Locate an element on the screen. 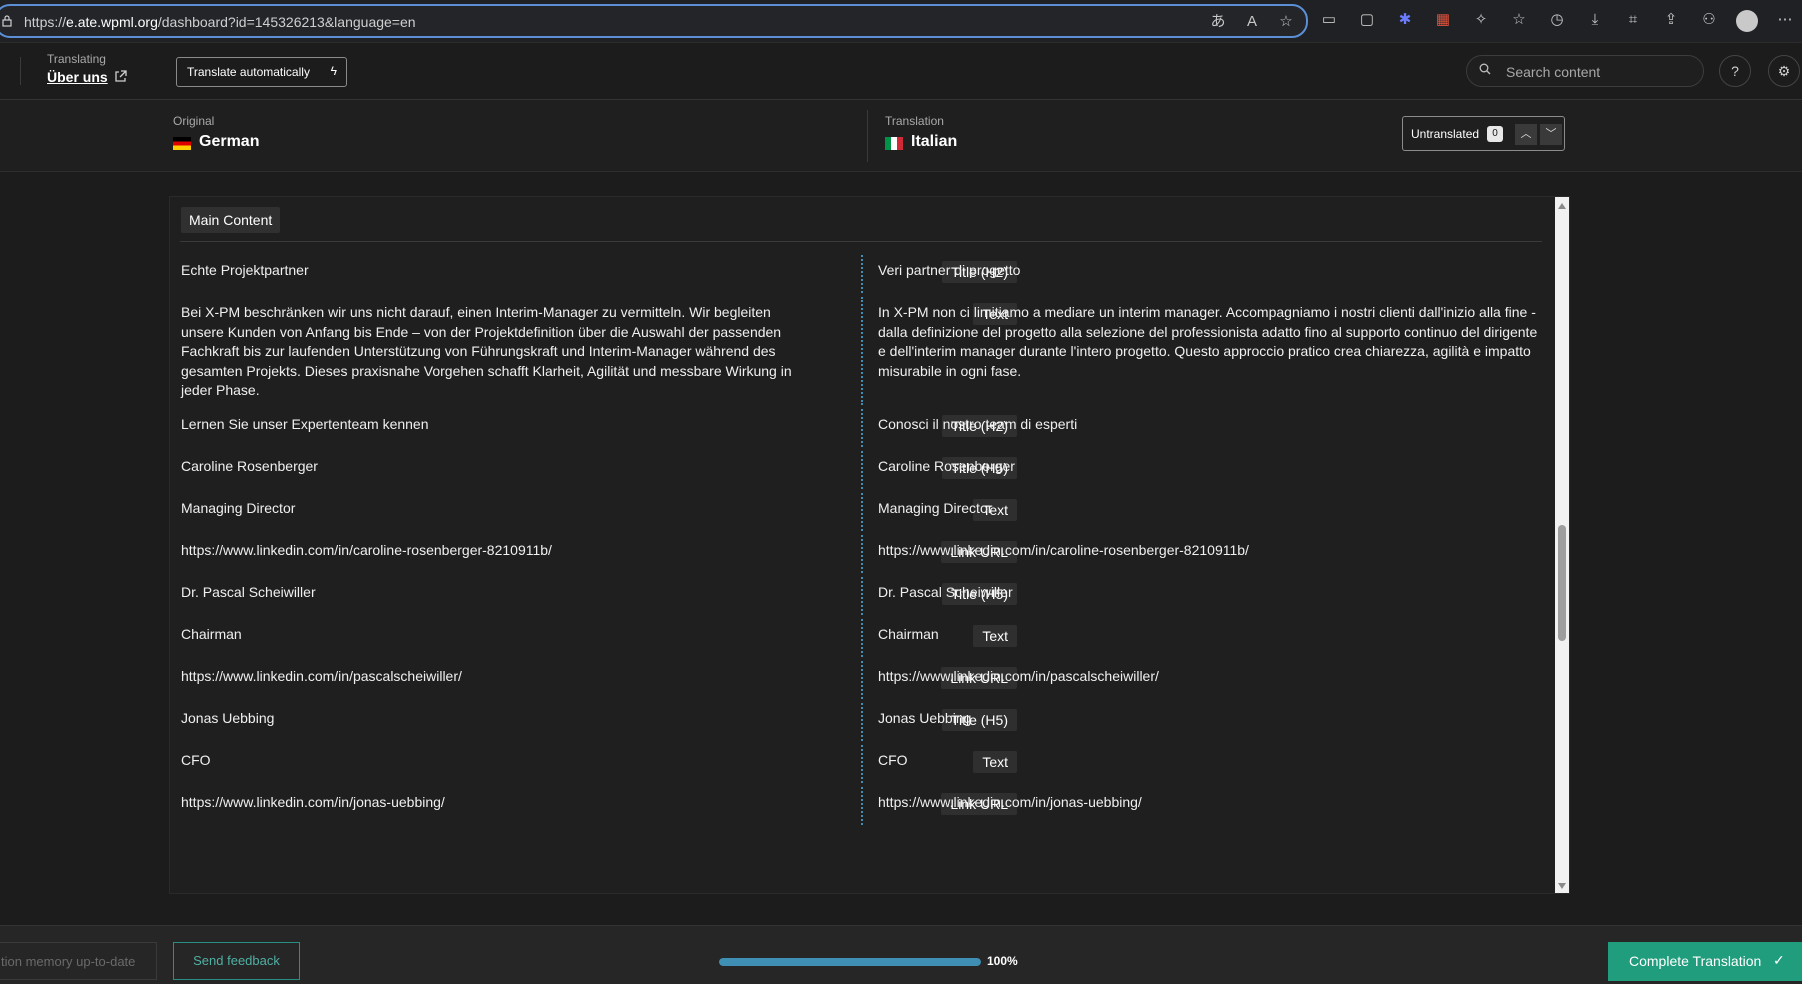 This screenshot has height=984, width=1802. section-label: Main Content is located at coordinates (231, 220).